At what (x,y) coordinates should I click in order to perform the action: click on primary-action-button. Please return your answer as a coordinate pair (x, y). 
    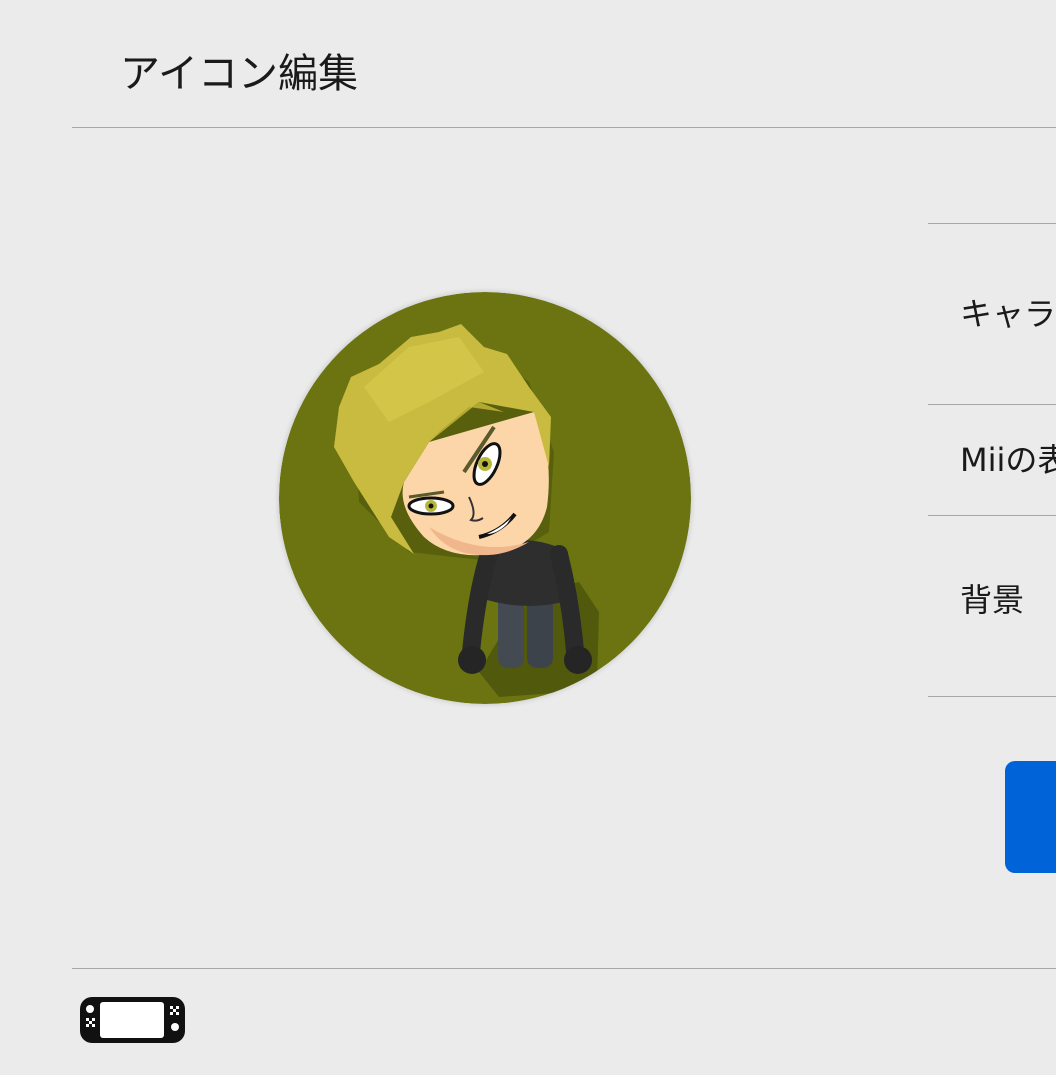
    Looking at the image, I should click on (1030, 817).